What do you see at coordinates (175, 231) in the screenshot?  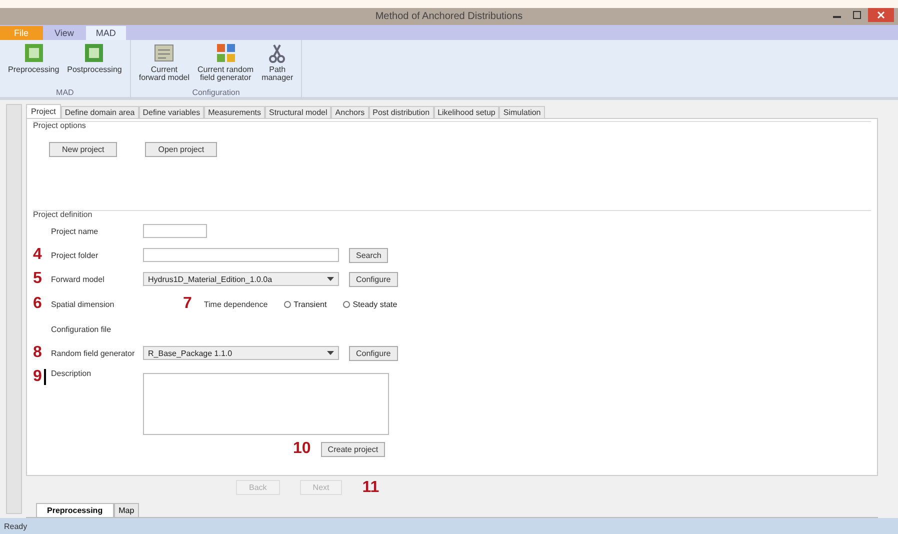 I see `project-name-field` at bounding box center [175, 231].